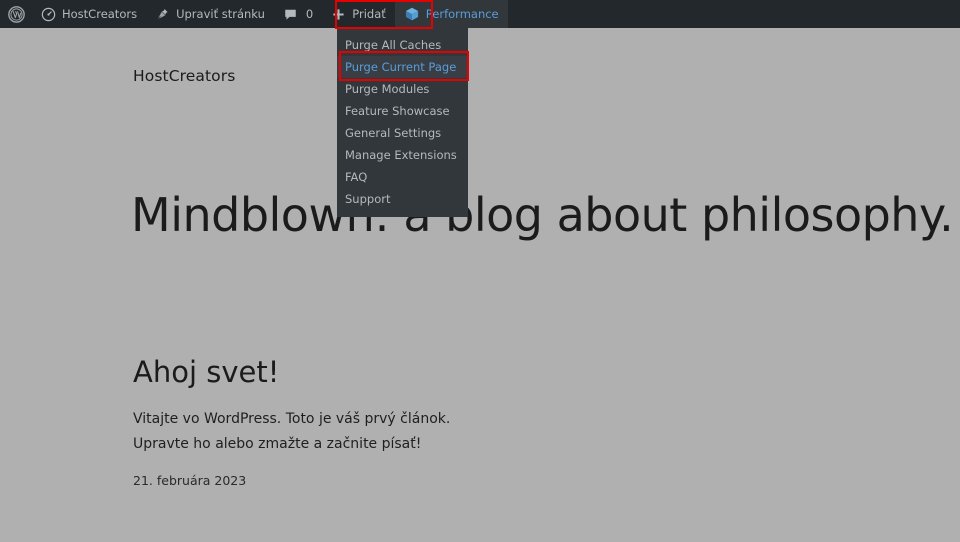 The height and width of the screenshot is (542, 960). I want to click on plus-icon, so click(338, 14).